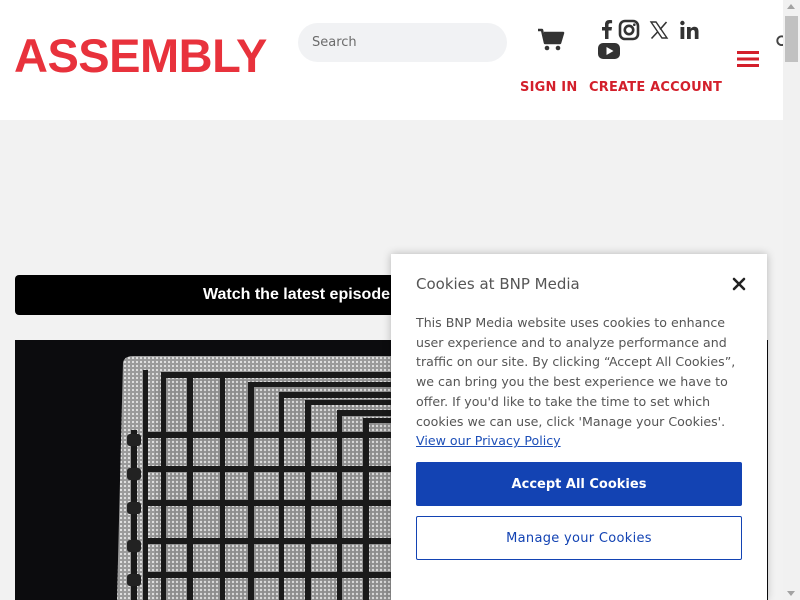 The width and height of the screenshot is (800, 600). What do you see at coordinates (791, 300) in the screenshot?
I see `page-scrollbar` at bounding box center [791, 300].